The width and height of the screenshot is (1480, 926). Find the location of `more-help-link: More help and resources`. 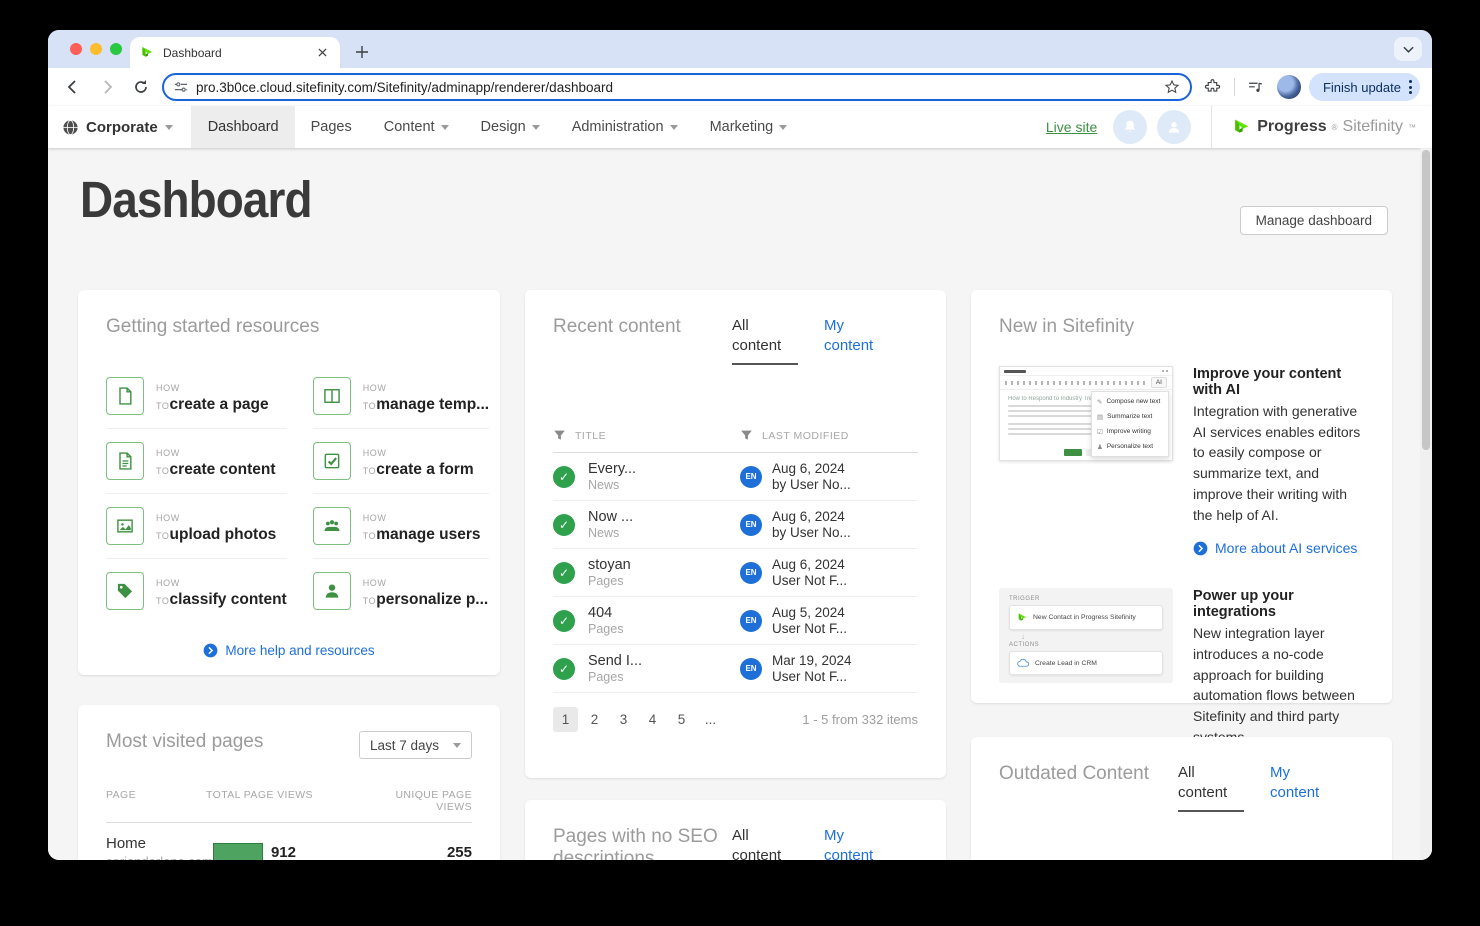

more-help-link: More help and resources is located at coordinates (289, 650).